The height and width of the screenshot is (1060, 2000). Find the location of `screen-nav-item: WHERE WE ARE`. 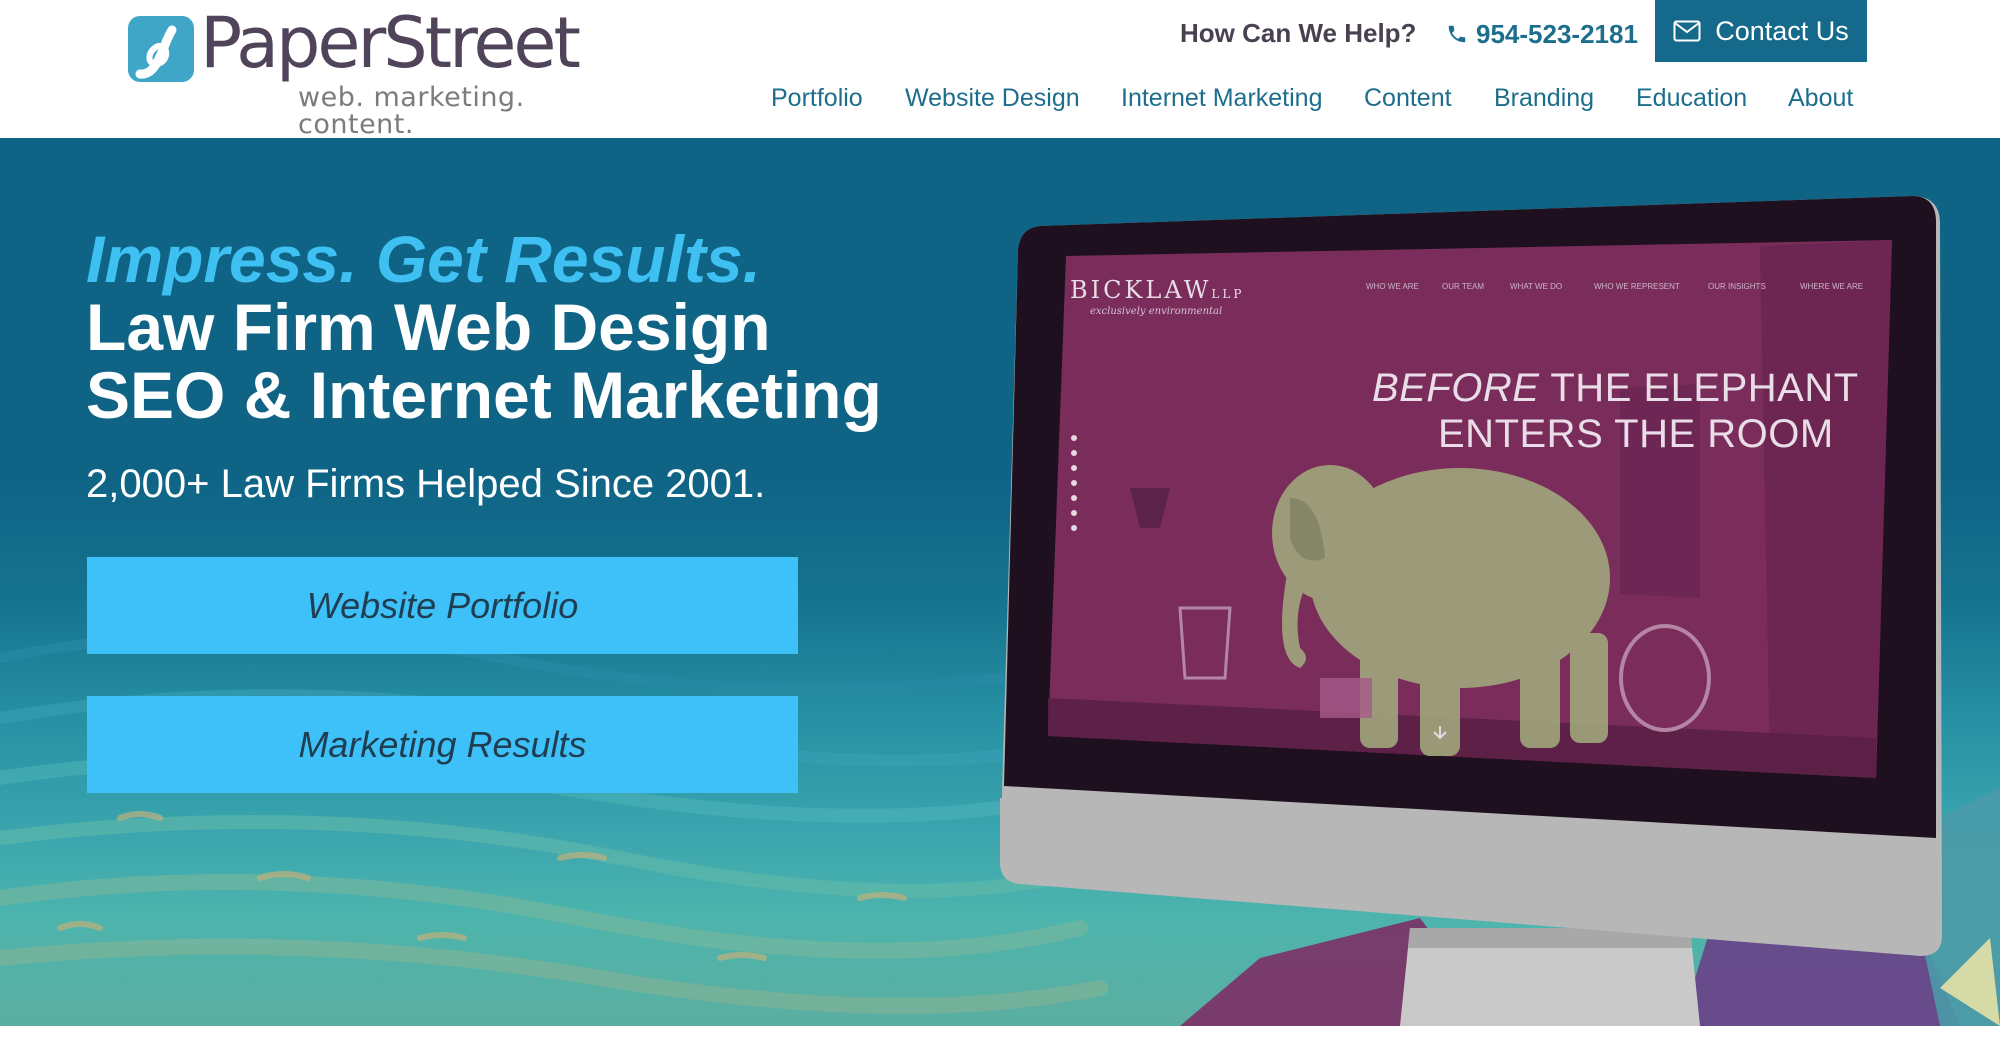

screen-nav-item: WHERE WE ARE is located at coordinates (1832, 286).